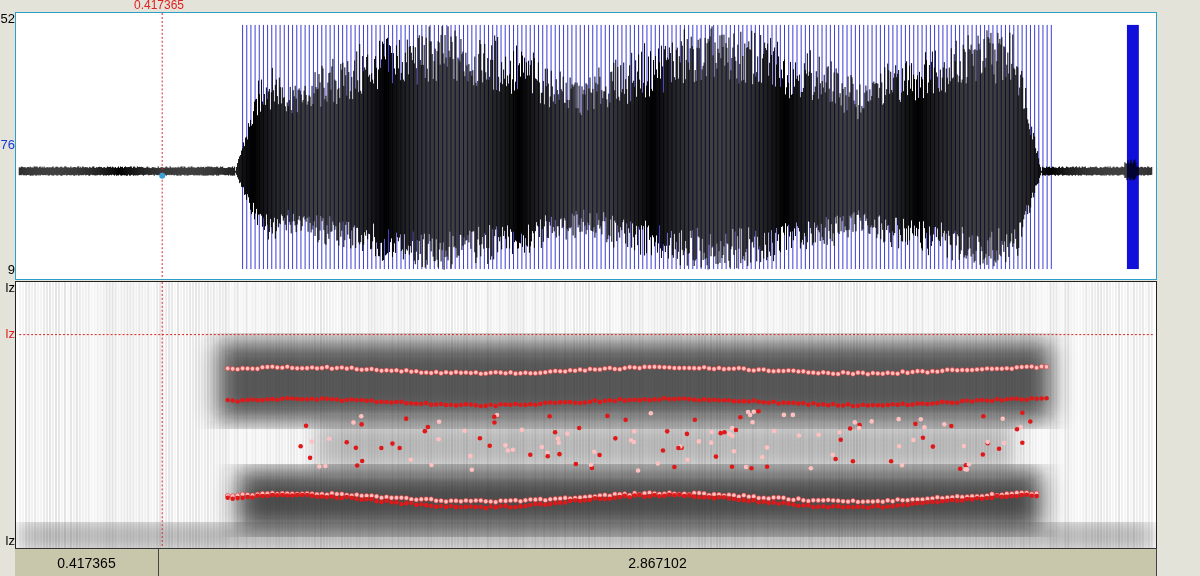 The image size is (1200, 576). Describe the element at coordinates (87, 562) in the screenshot. I see `time-segment: 0.417365` at that location.